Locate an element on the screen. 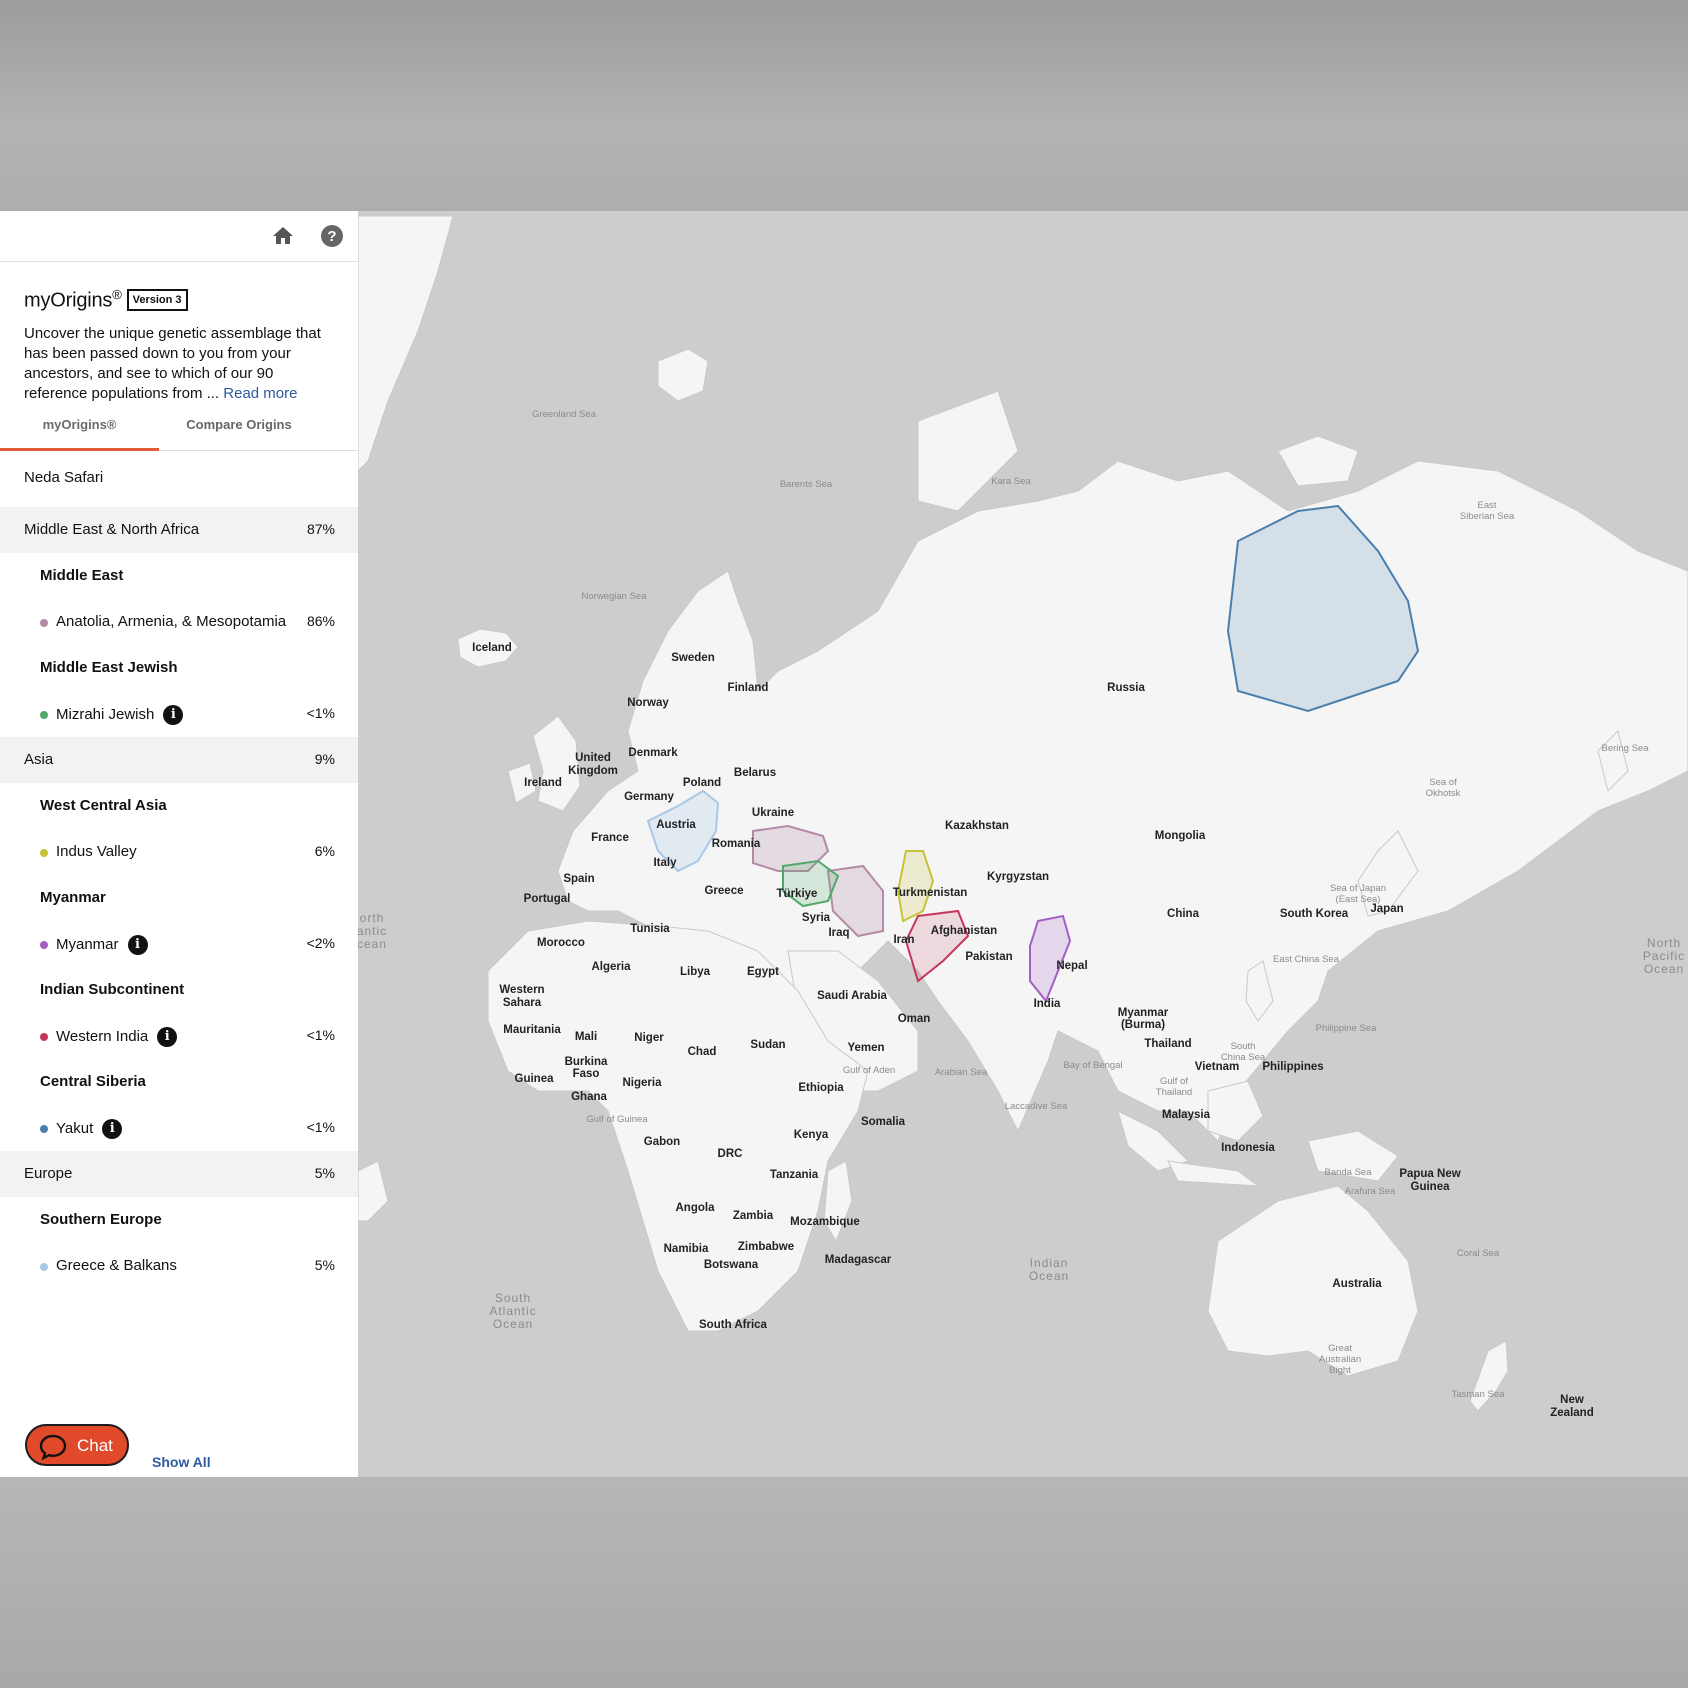 Image resolution: width=1688 pixels, height=1688 pixels. subregion-row: Central Siberia is located at coordinates (179, 1082).